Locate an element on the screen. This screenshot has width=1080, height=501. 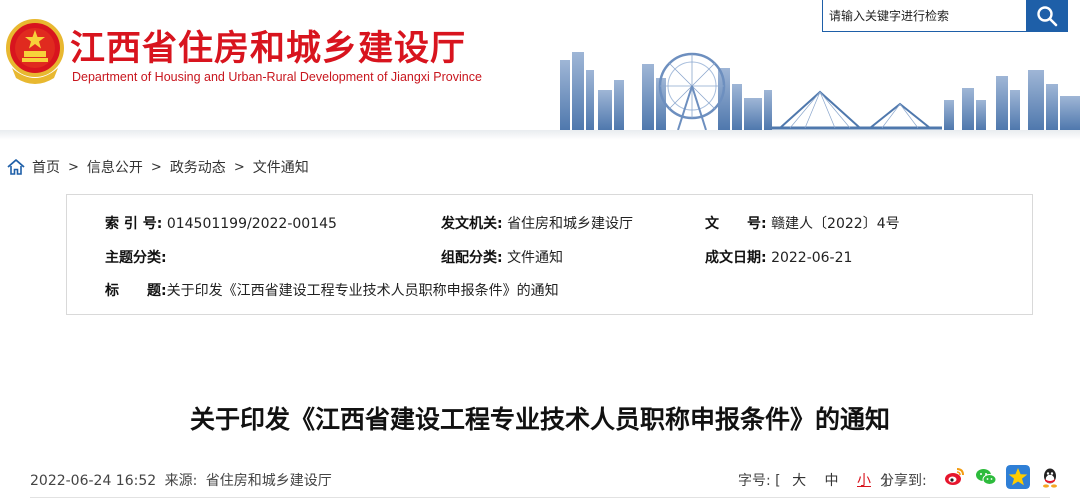
index-number-label: 索 引 号: is located at coordinates (134, 224).